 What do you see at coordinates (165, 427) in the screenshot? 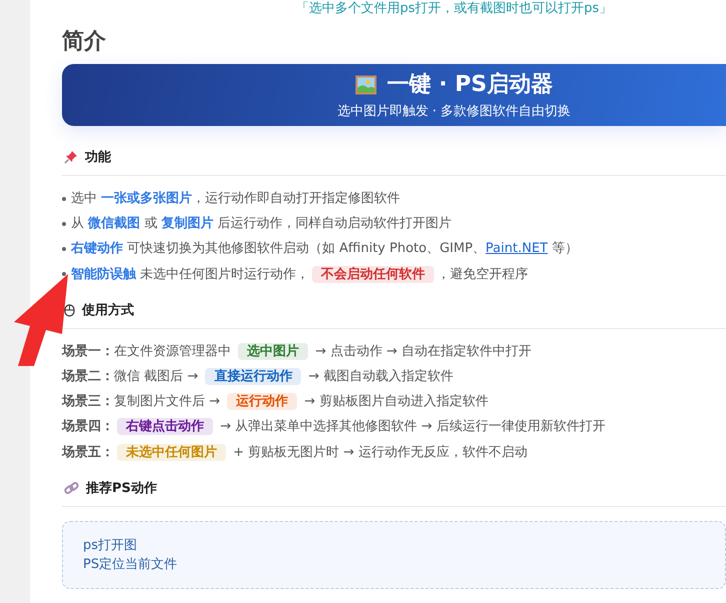
I see `tag: 右键点击动作` at bounding box center [165, 427].